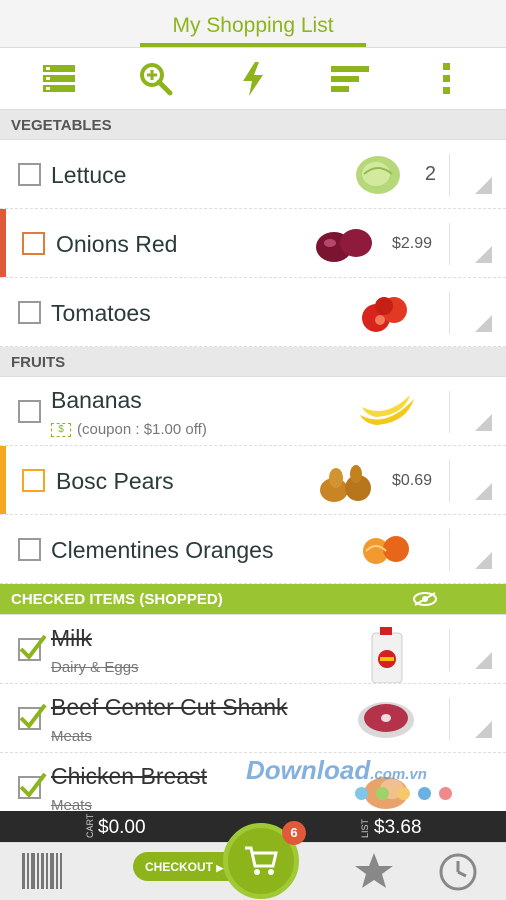  Describe the element at coordinates (387, 175) in the screenshot. I see `lettuce-image` at that location.